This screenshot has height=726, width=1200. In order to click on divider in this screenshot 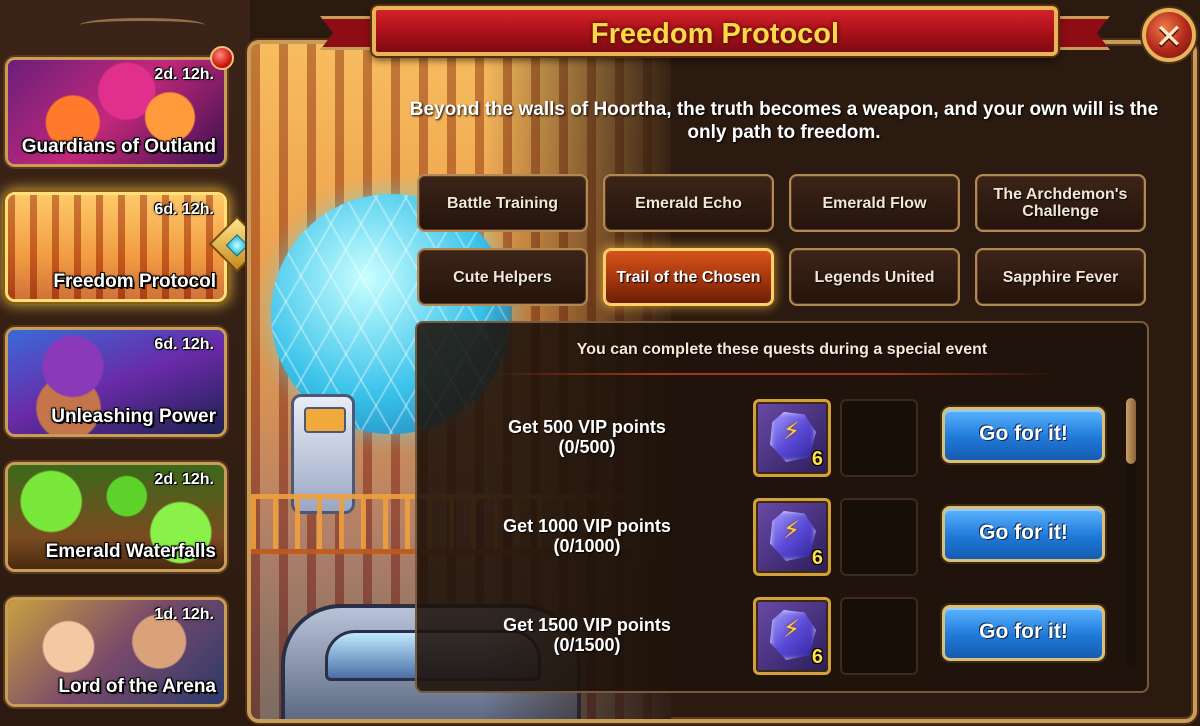, I will do `click(772, 374)`.